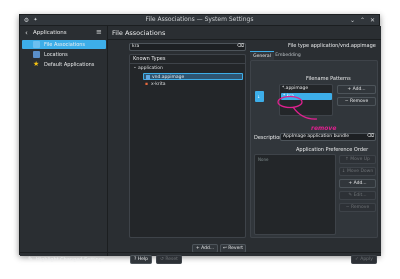 The height and width of the screenshot is (279, 400). I want to click on expand-arrow-icon: ⌄, so click(135, 67).